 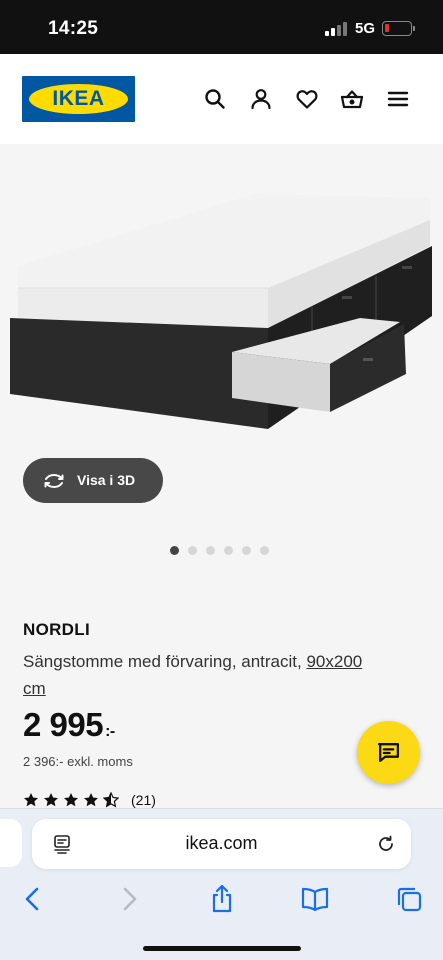 I want to click on home-indicator, so click(x=222, y=948).